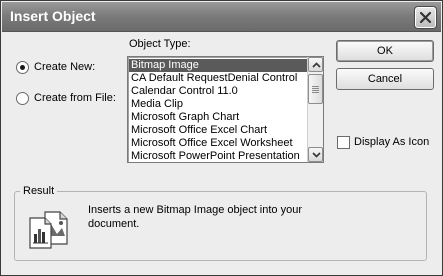 Image resolution: width=443 pixels, height=276 pixels. What do you see at coordinates (218, 65) in the screenshot?
I see `list-item-bitmap-image: Bitmap Image` at bounding box center [218, 65].